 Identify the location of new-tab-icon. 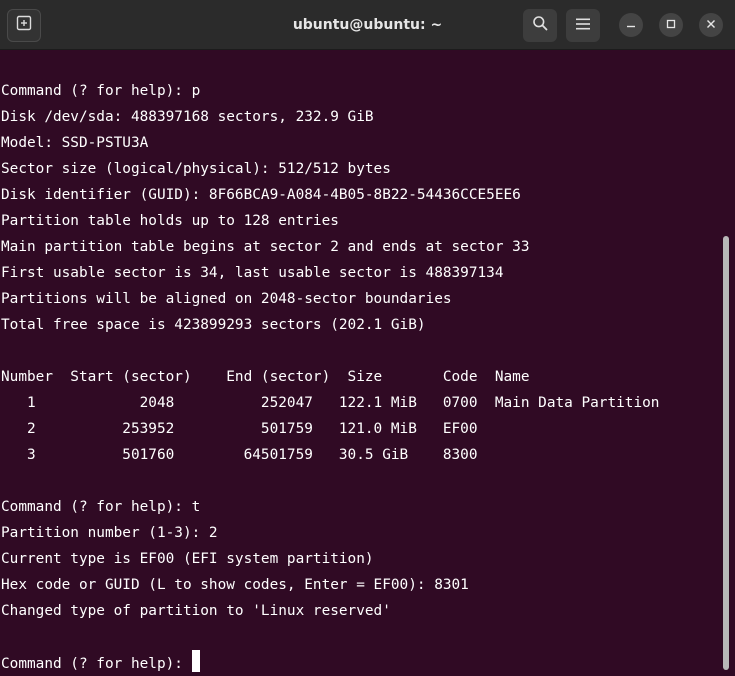
(24, 25).